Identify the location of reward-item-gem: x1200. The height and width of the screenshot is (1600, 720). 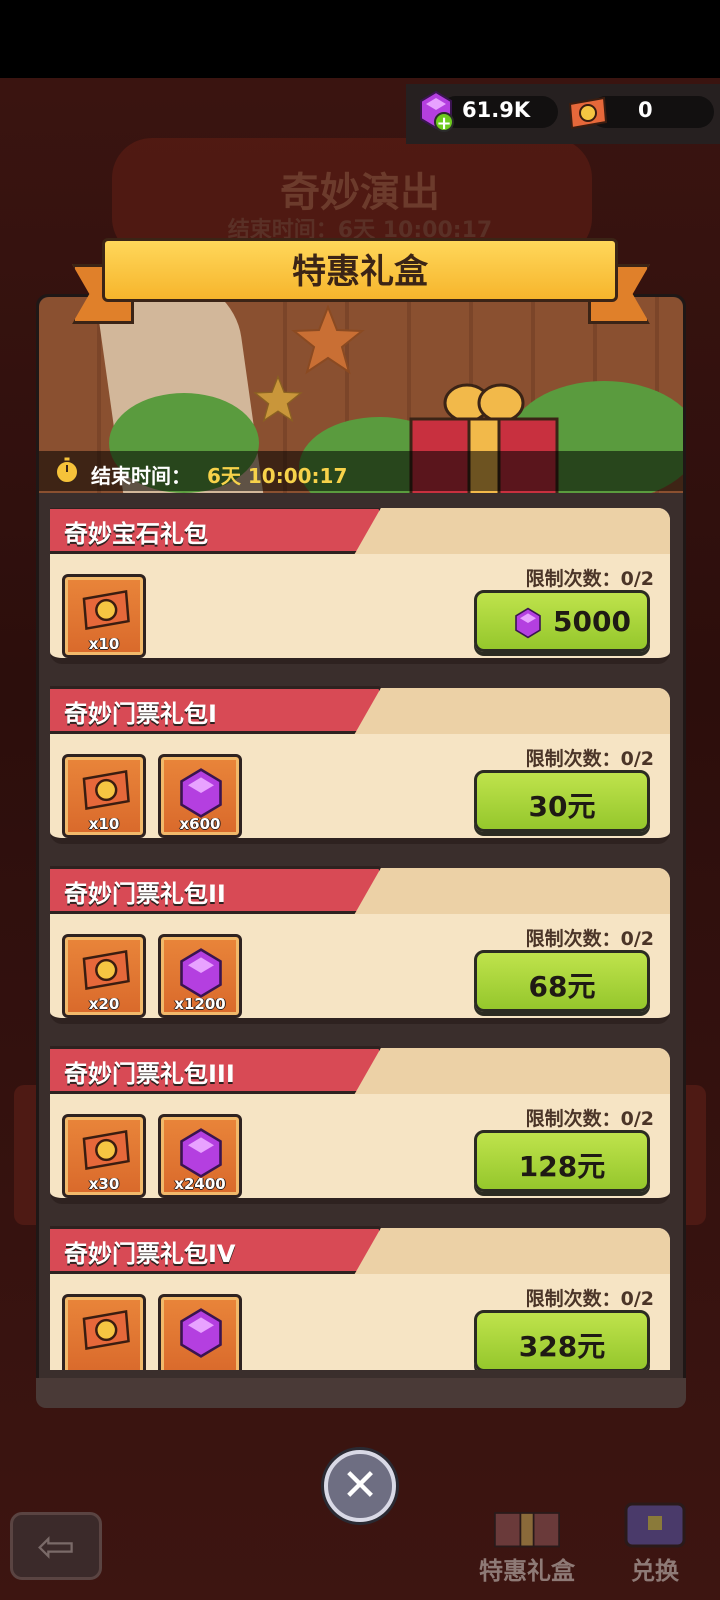
(200, 976).